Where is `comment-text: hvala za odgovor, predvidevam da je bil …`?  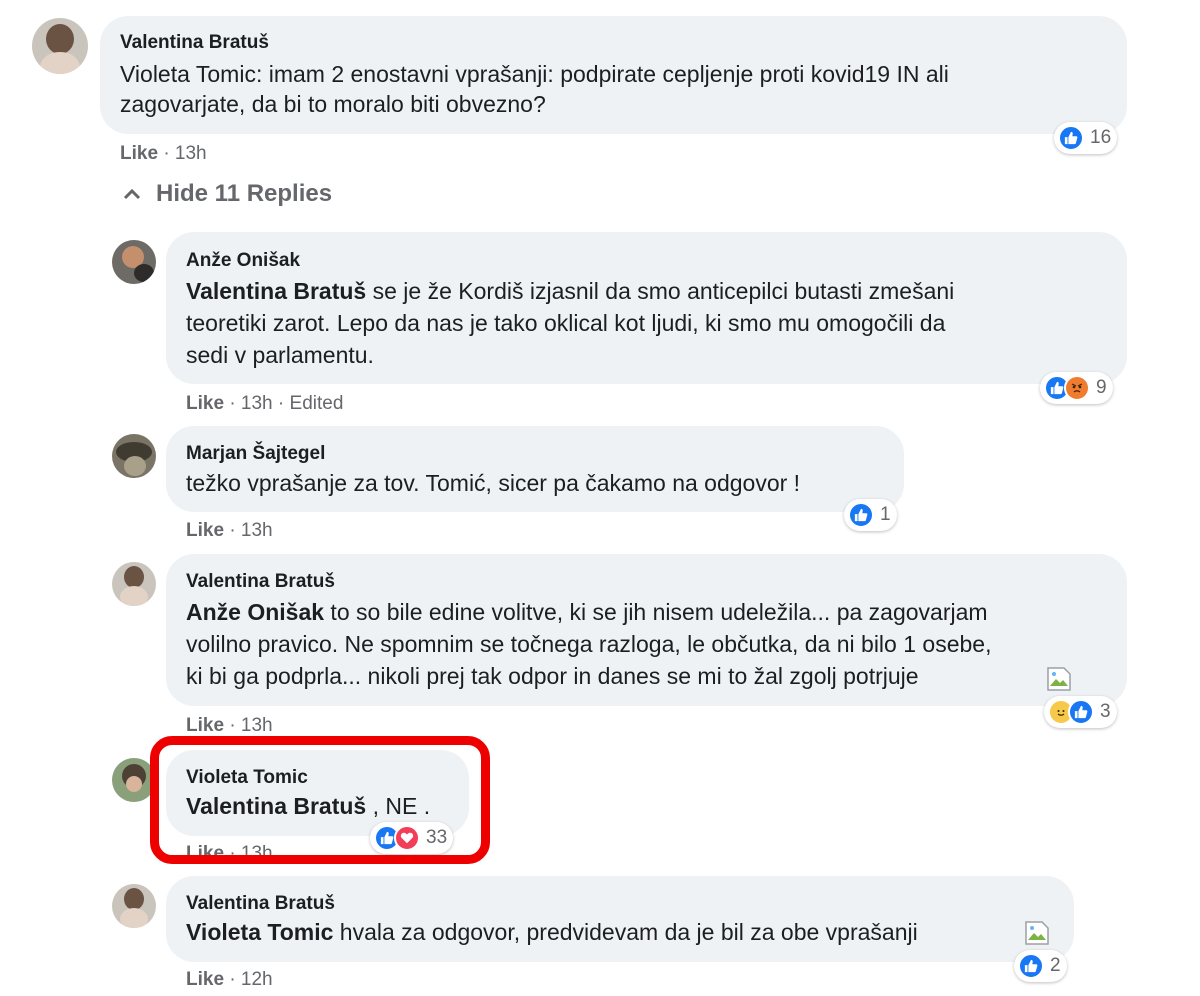
comment-text: hvala za odgovor, predvidevam da je bil … is located at coordinates (625, 932).